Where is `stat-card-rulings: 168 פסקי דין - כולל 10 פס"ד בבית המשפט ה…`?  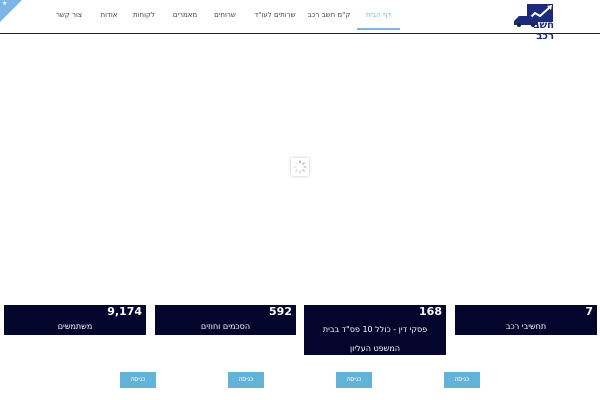
stat-card-rulings: 168 פסקי דין - כולל 10 פס"ד בבית המשפט ה… is located at coordinates (375, 330).